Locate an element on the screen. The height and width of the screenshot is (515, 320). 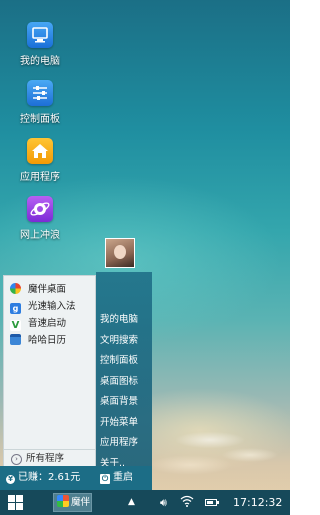
restart-button: ⏻ 重启 is located at coordinates (116, 478).